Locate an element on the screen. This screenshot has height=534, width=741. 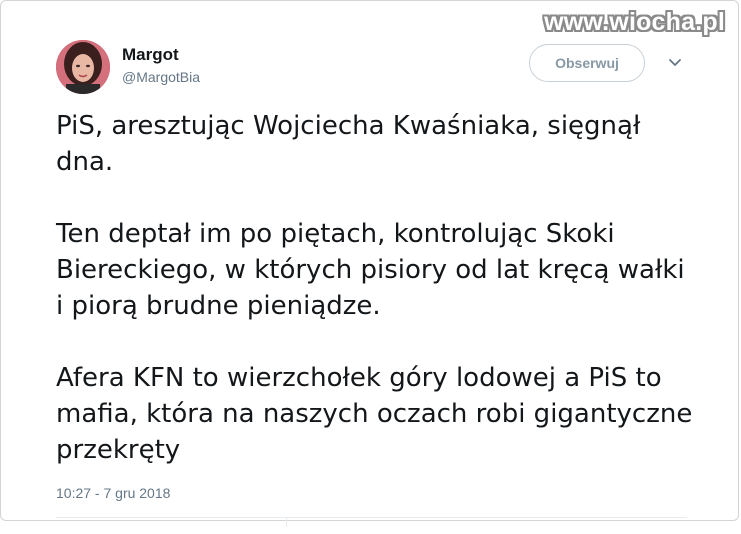
avatar is located at coordinates (83, 67).